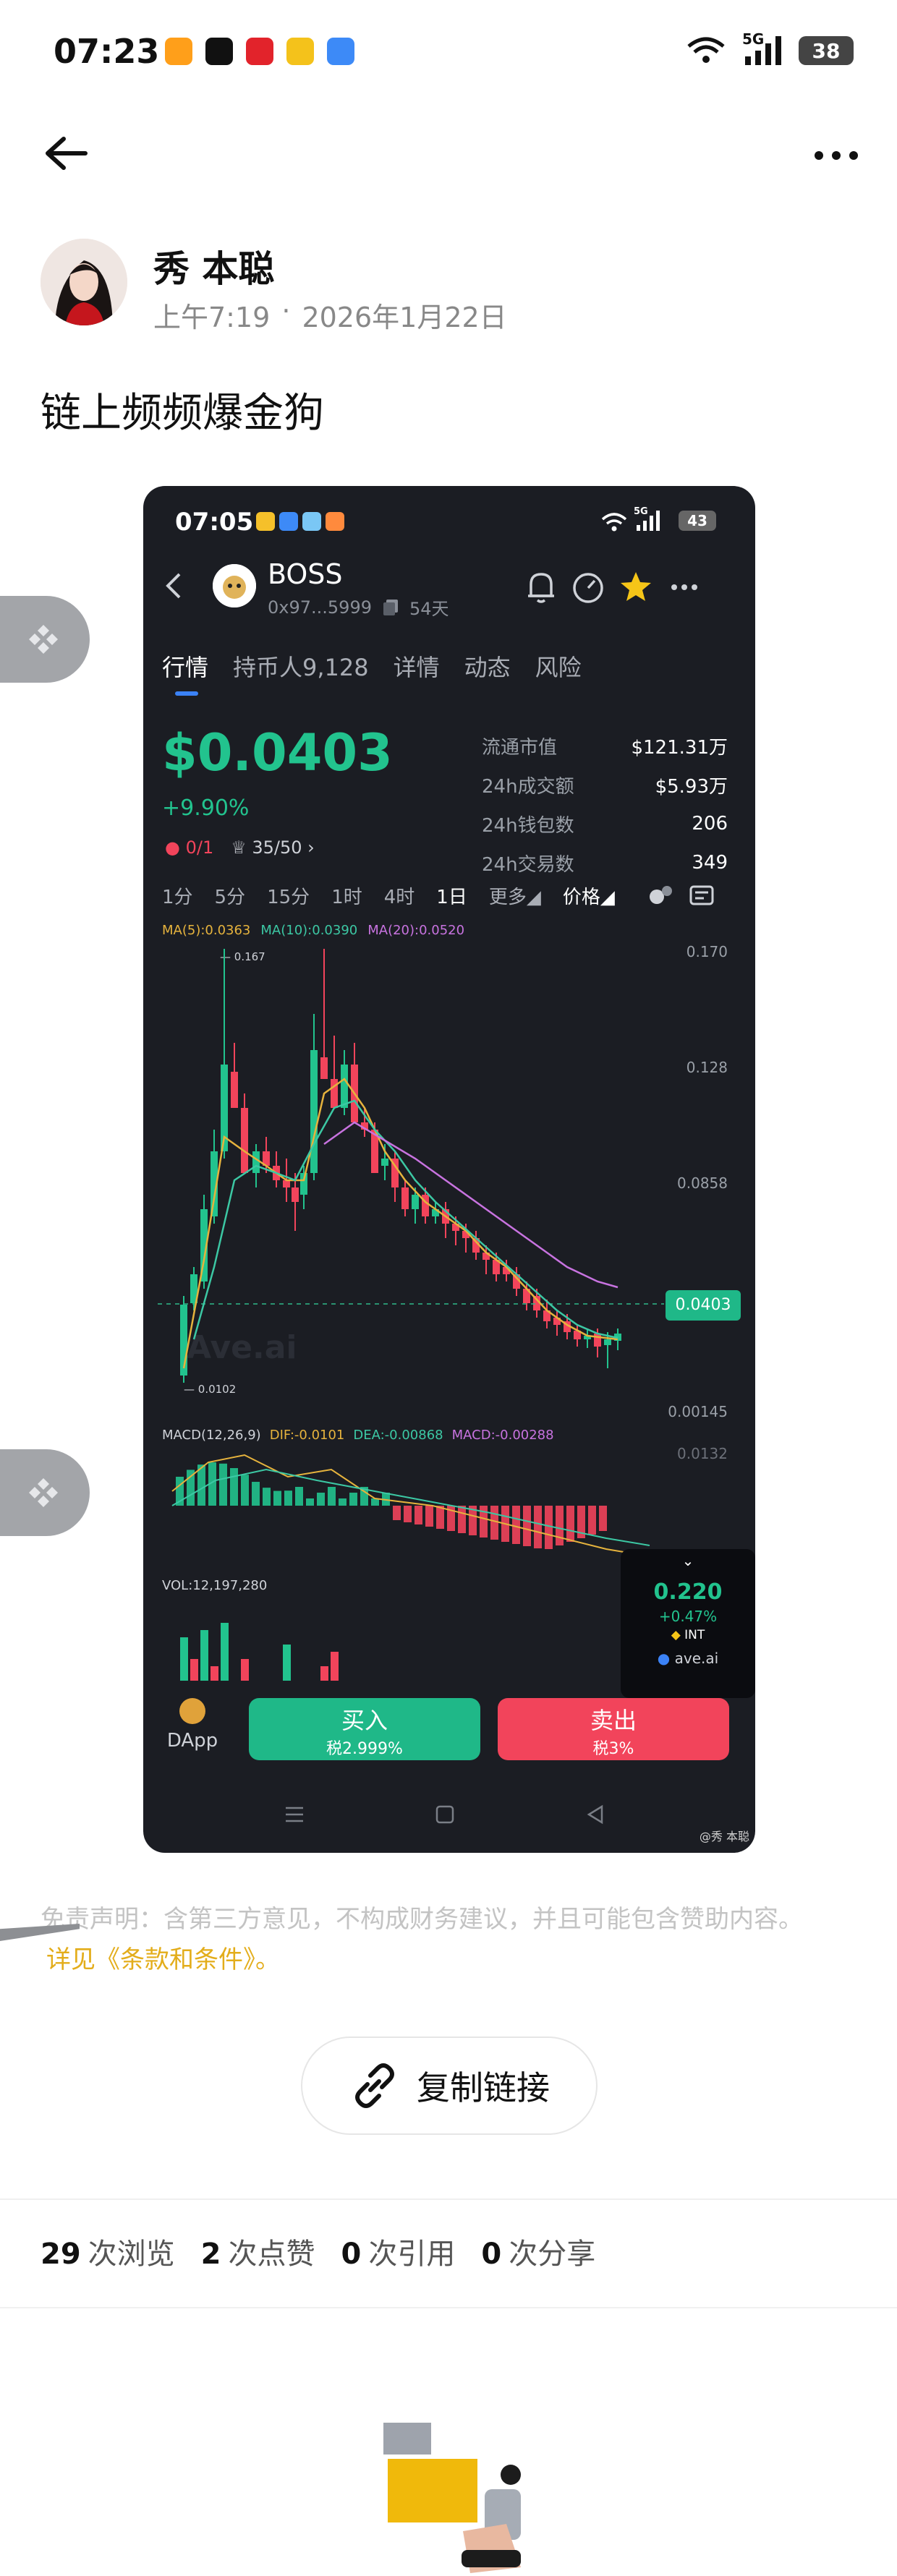 This screenshot has width=897, height=2576. I want to click on tf-1m: 1分, so click(177, 895).